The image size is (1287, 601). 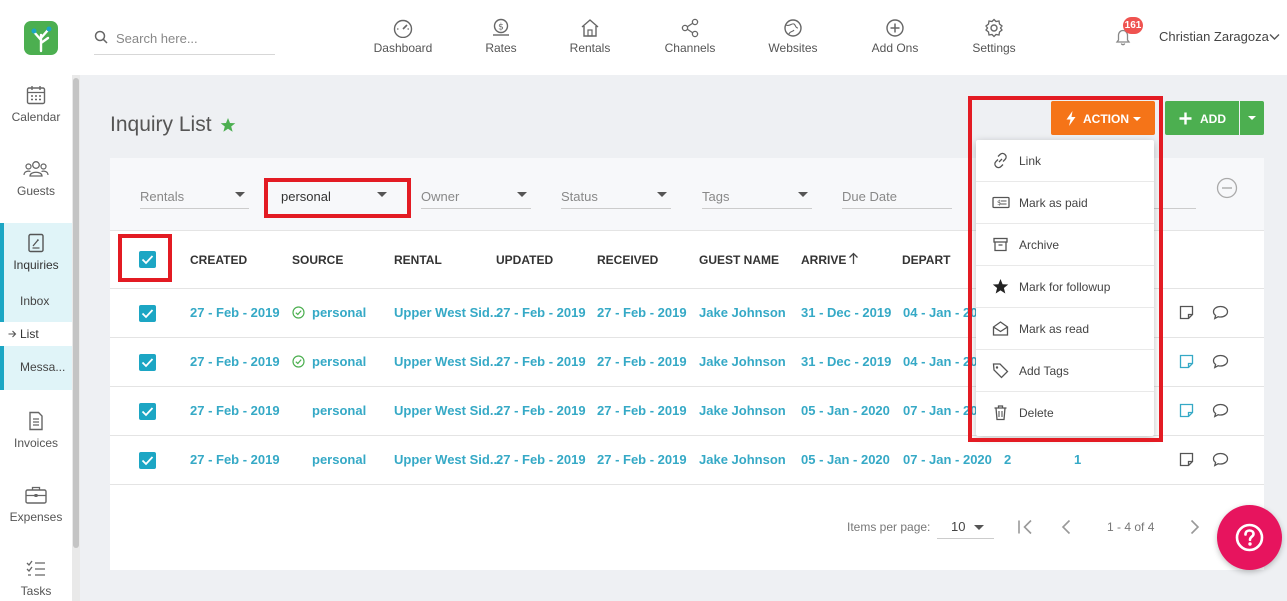 What do you see at coordinates (627, 260) in the screenshot?
I see `col-received: RECEIVED` at bounding box center [627, 260].